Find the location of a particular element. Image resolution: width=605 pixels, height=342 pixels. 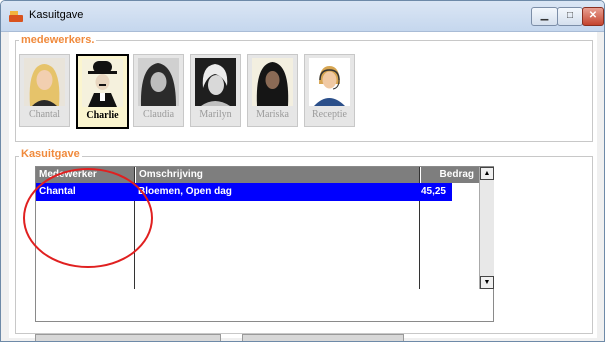

column-header-bedrag: Bedrag is located at coordinates (450, 175).